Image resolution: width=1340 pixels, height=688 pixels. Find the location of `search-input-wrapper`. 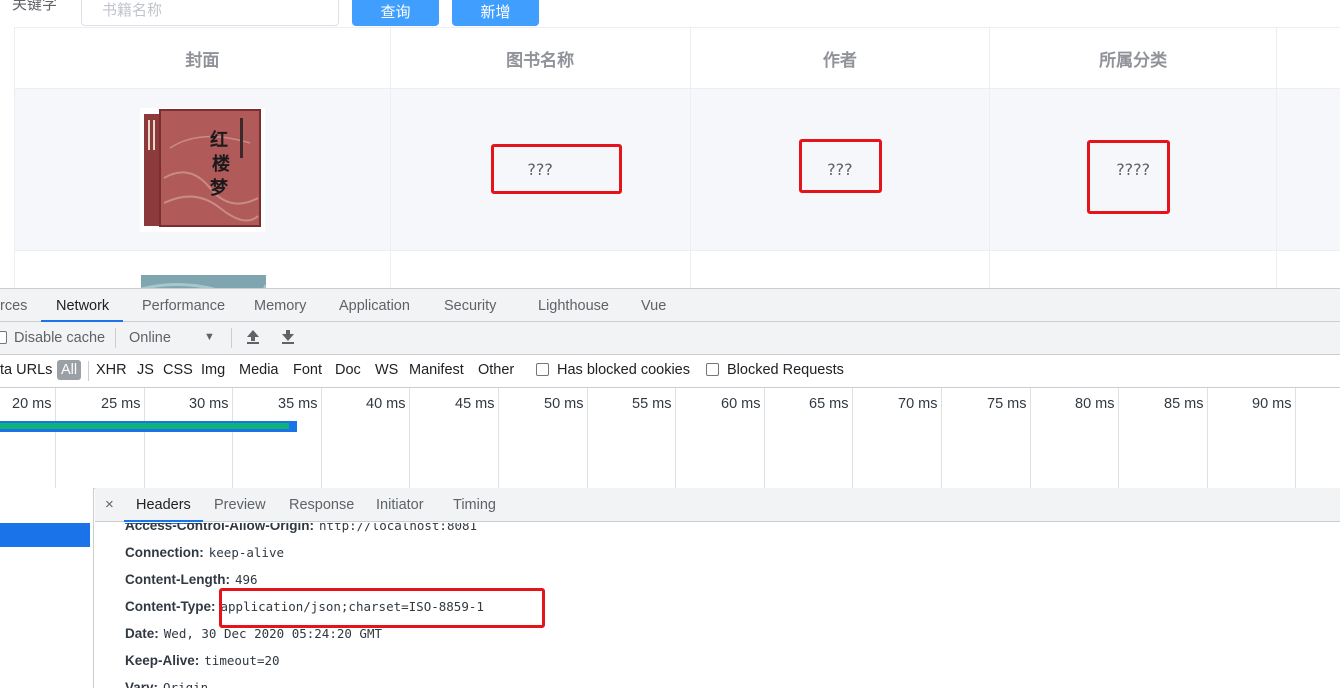

search-input-wrapper is located at coordinates (210, 13).